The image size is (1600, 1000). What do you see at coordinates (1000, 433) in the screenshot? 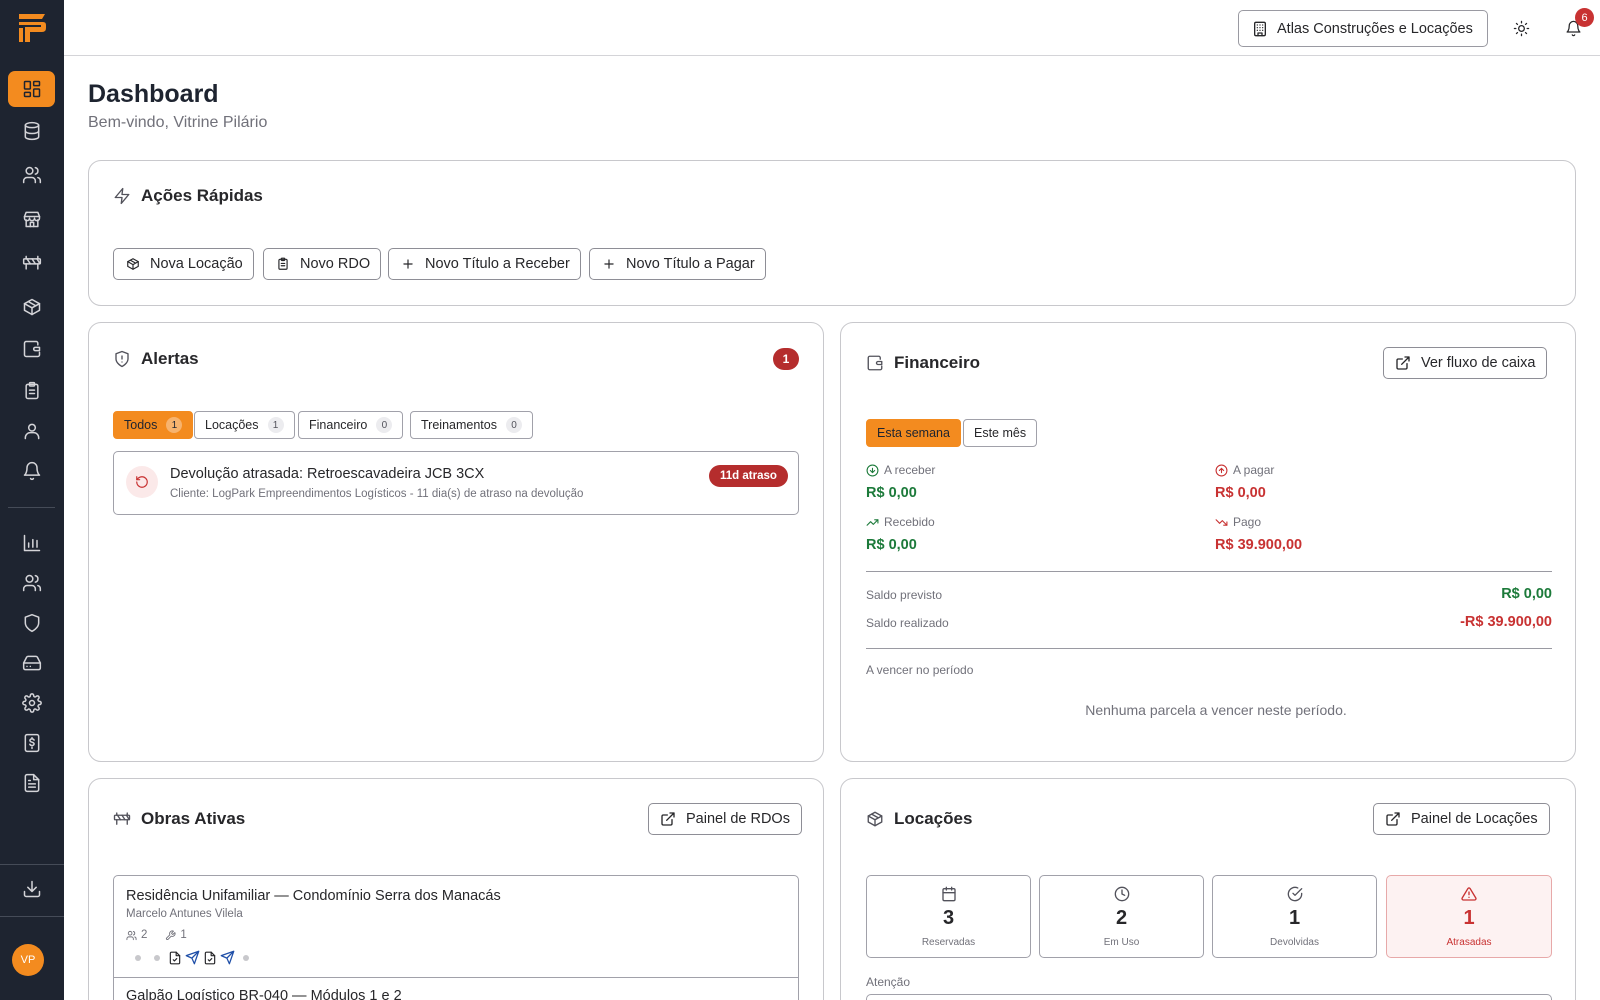
I see `tab-este-mes: Este mês` at bounding box center [1000, 433].